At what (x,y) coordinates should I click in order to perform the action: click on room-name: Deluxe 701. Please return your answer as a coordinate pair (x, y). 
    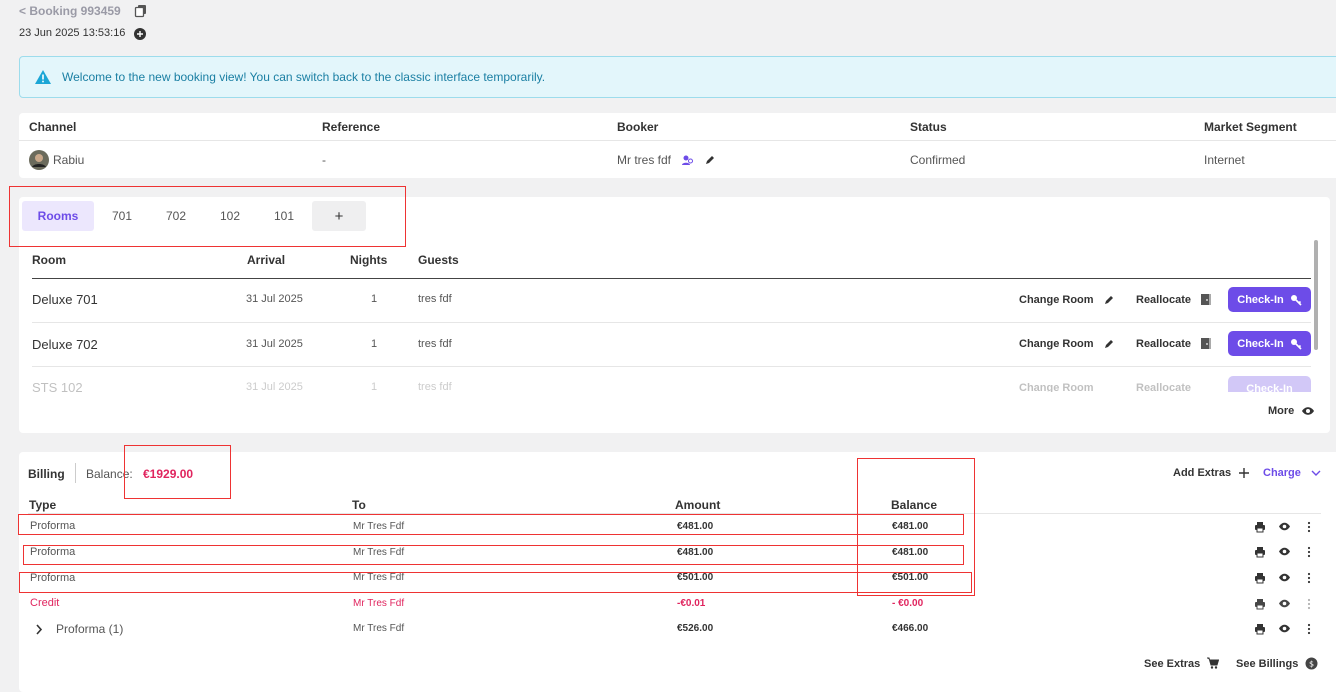
    Looking at the image, I should click on (65, 299).